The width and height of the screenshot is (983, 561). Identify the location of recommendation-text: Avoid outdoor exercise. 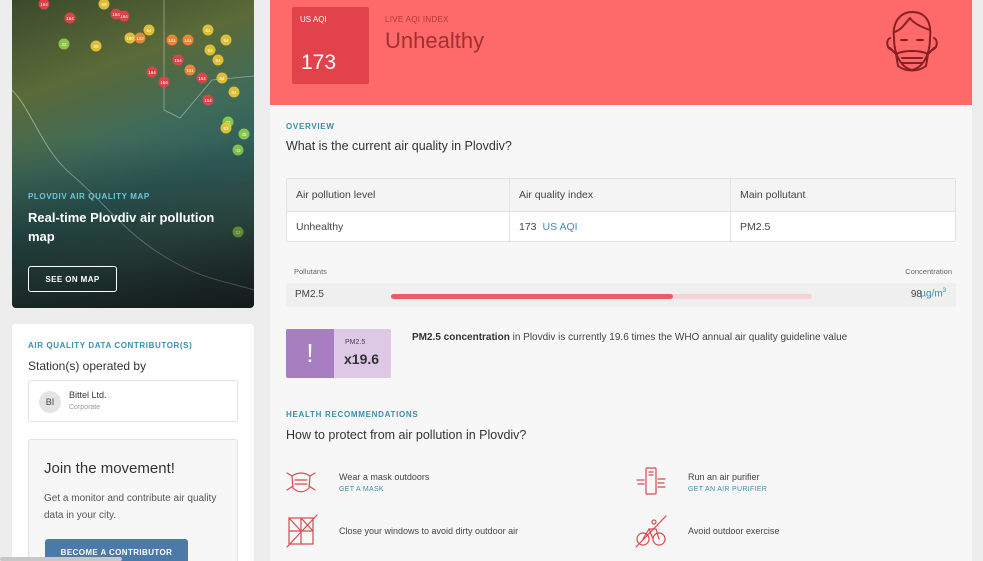
(734, 531).